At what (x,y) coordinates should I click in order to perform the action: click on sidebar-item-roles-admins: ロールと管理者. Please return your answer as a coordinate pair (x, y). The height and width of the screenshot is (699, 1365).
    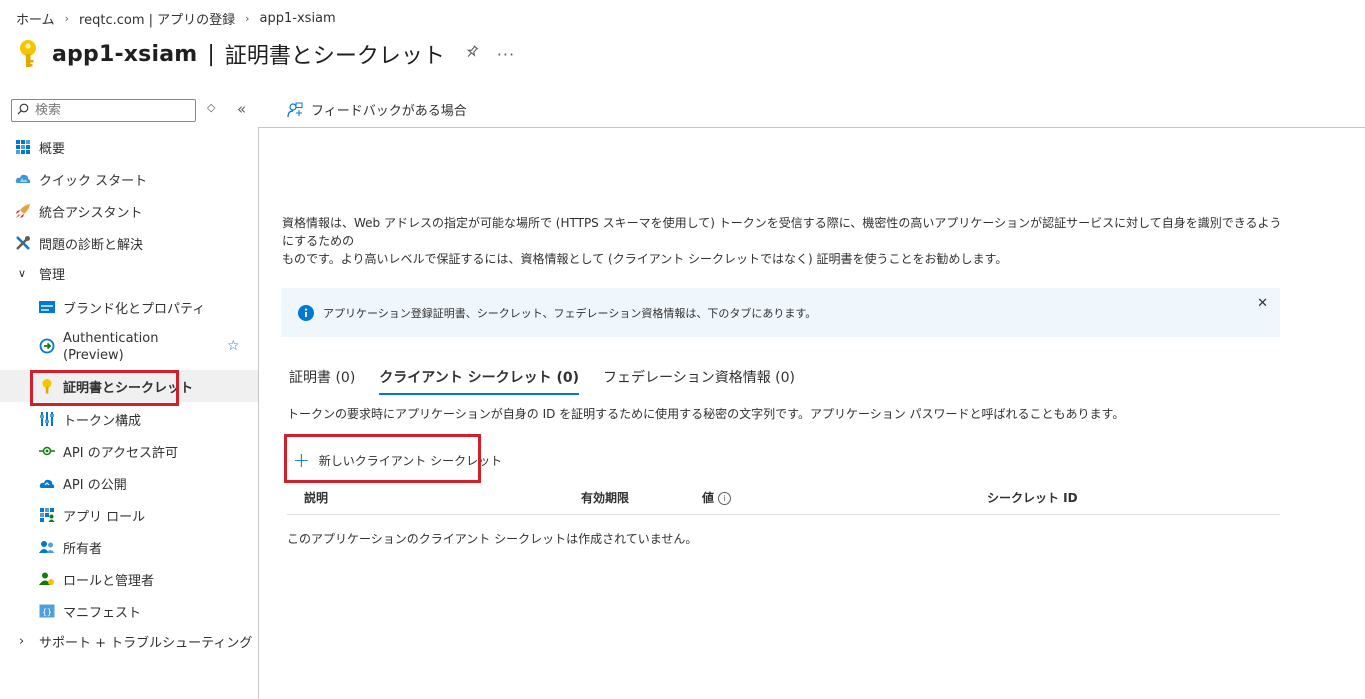
    Looking at the image, I should click on (129, 579).